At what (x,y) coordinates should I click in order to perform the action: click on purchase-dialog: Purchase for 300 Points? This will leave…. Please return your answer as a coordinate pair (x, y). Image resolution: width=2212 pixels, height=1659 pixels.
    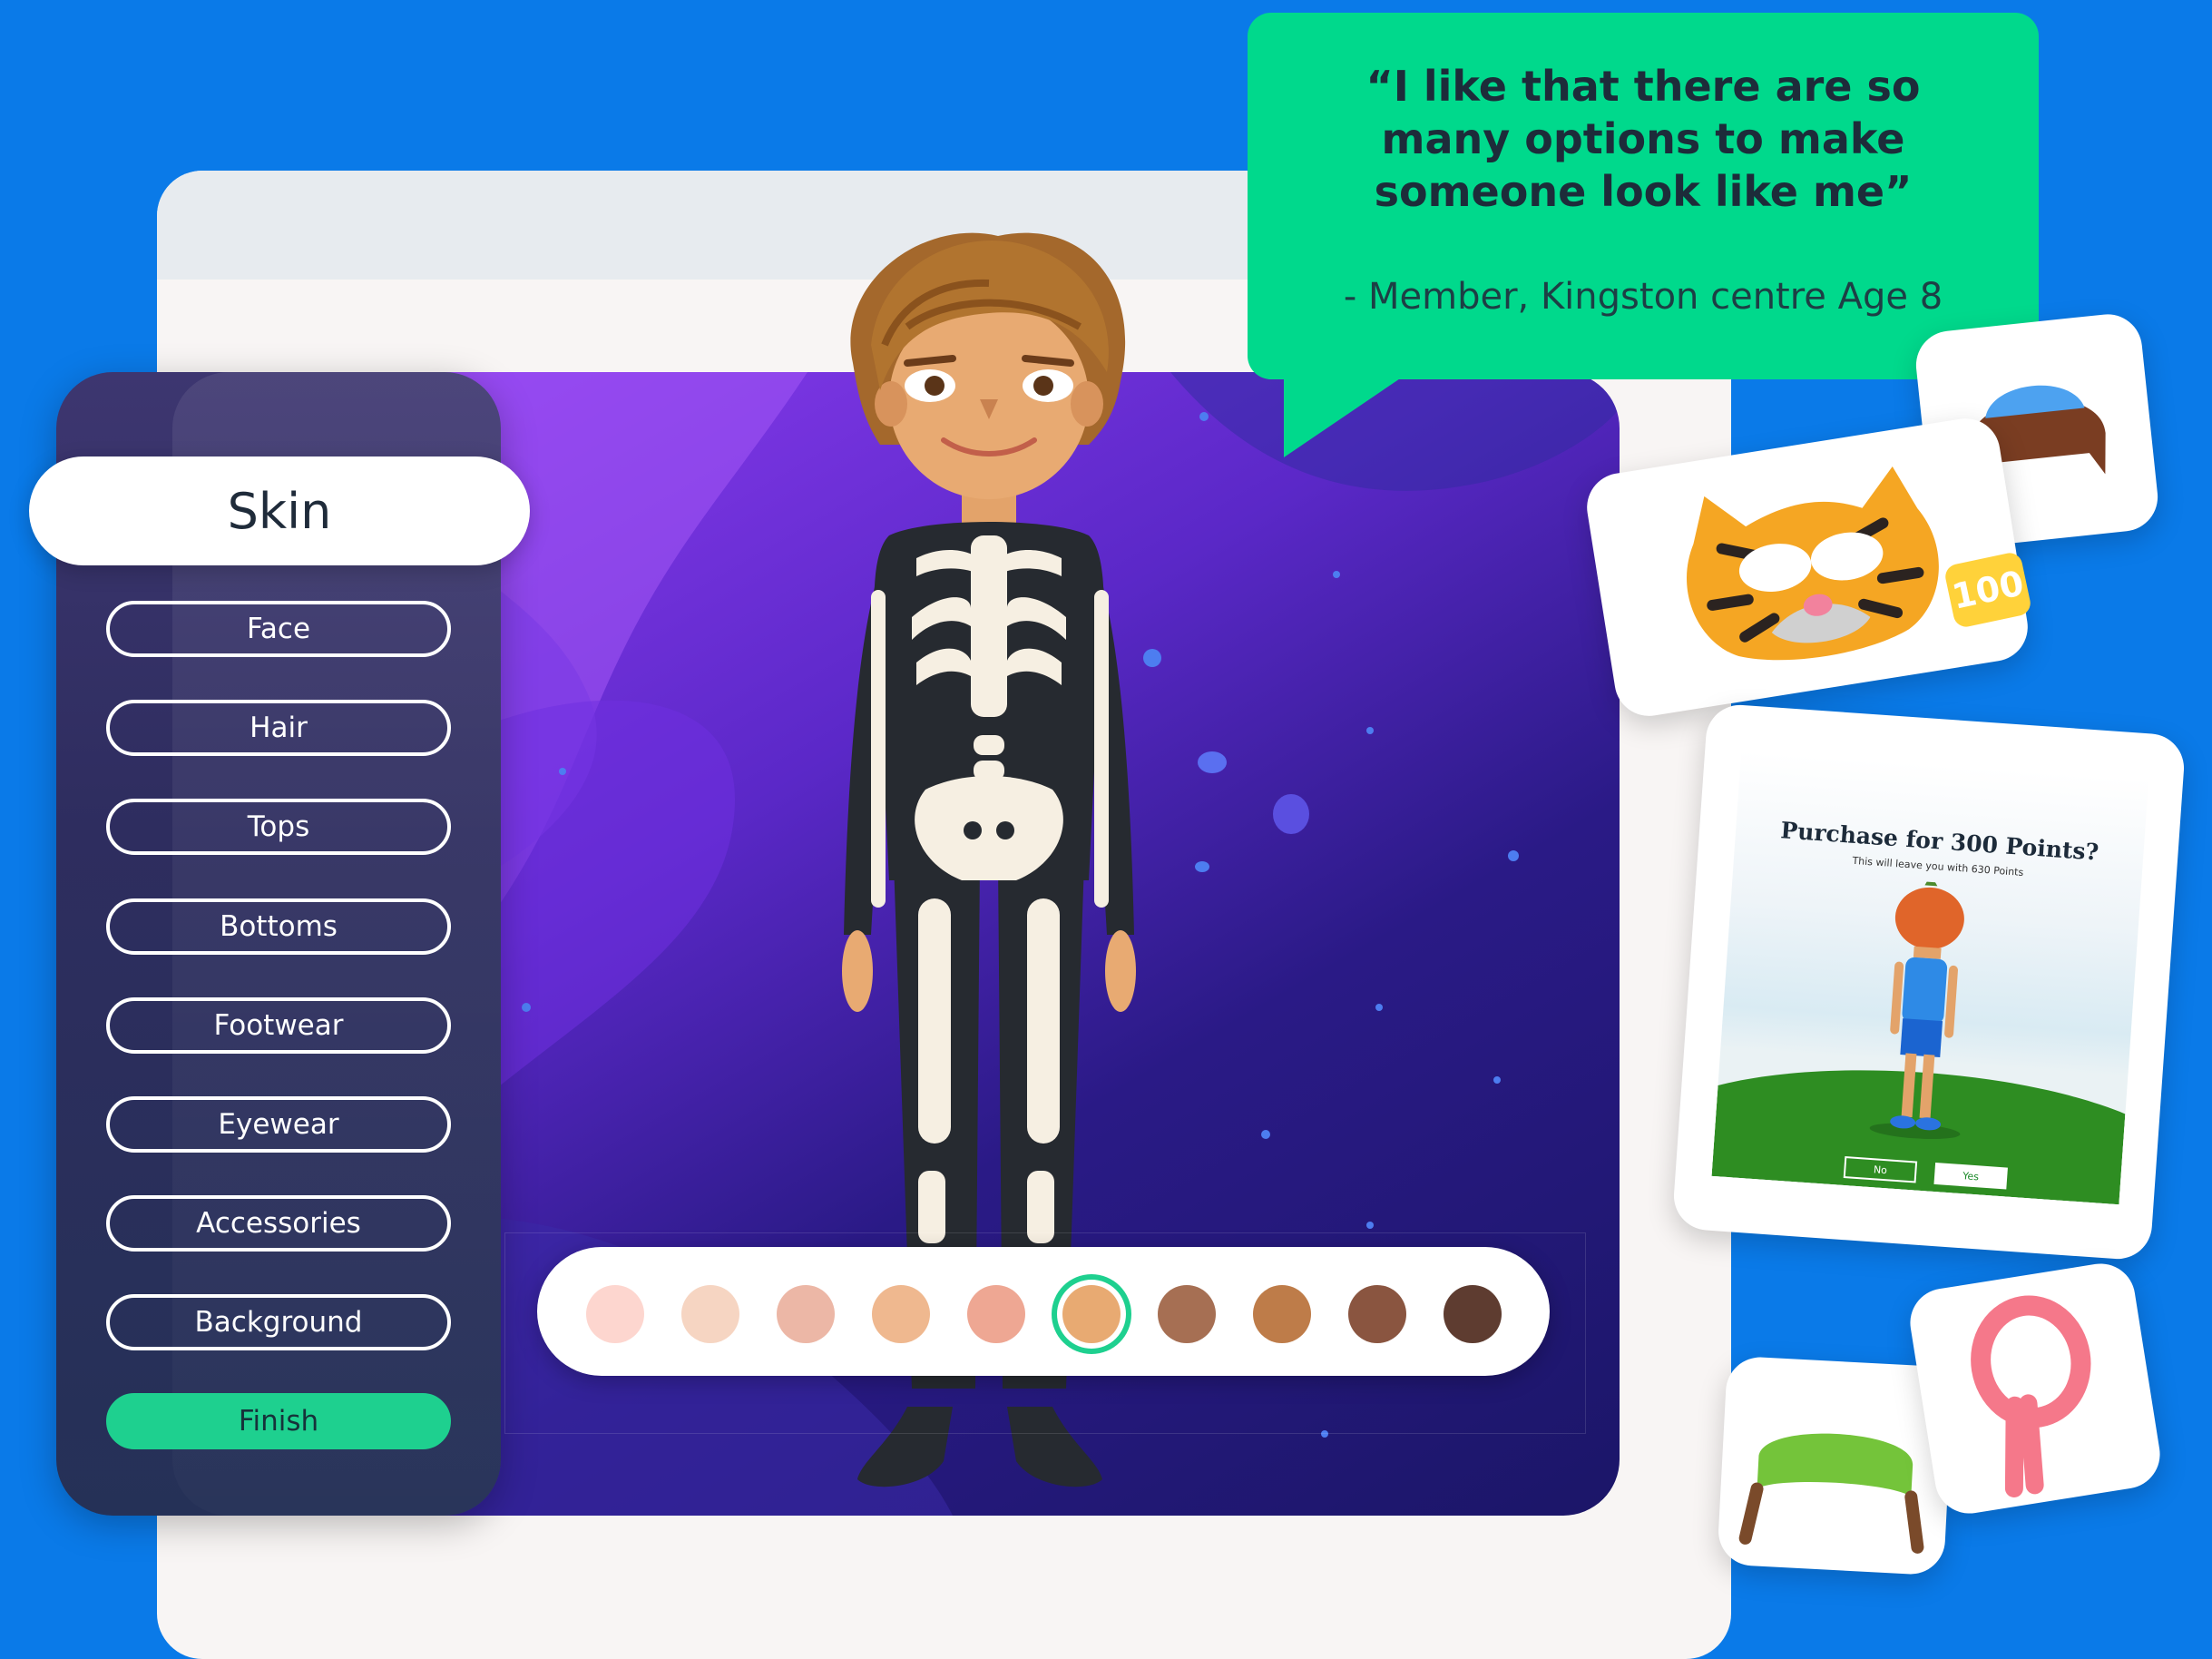
    Looking at the image, I should click on (1930, 977).